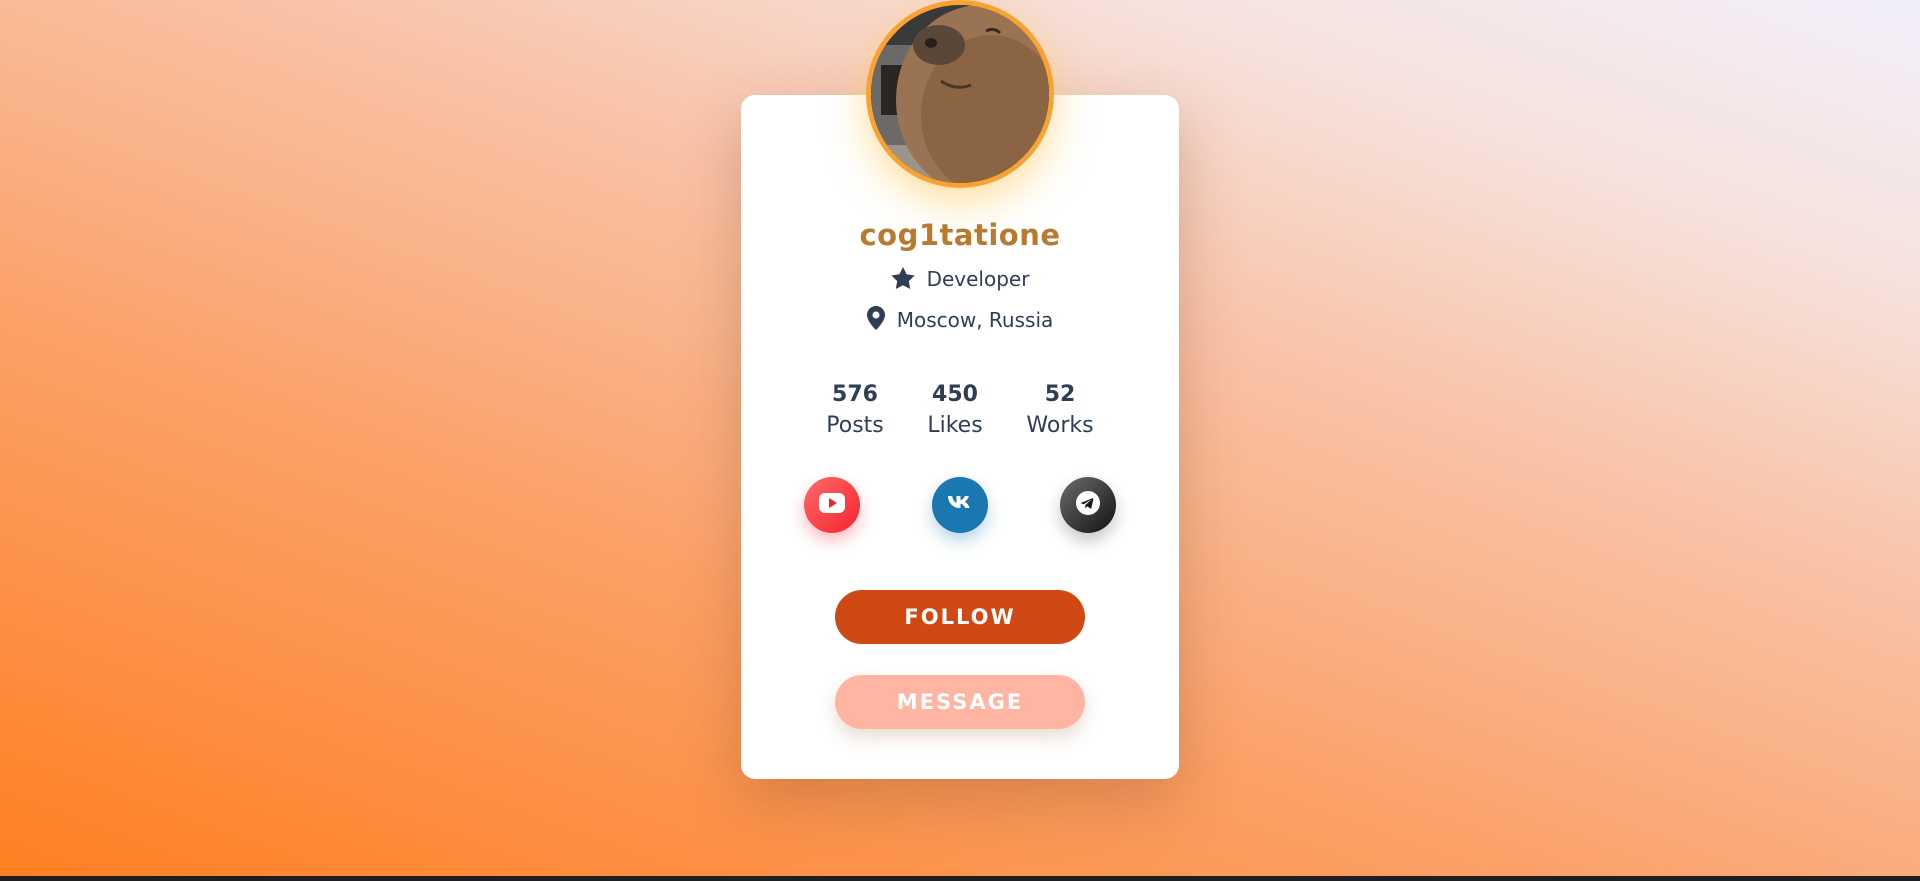  I want to click on location-row: Moscow, Russia, so click(960, 320).